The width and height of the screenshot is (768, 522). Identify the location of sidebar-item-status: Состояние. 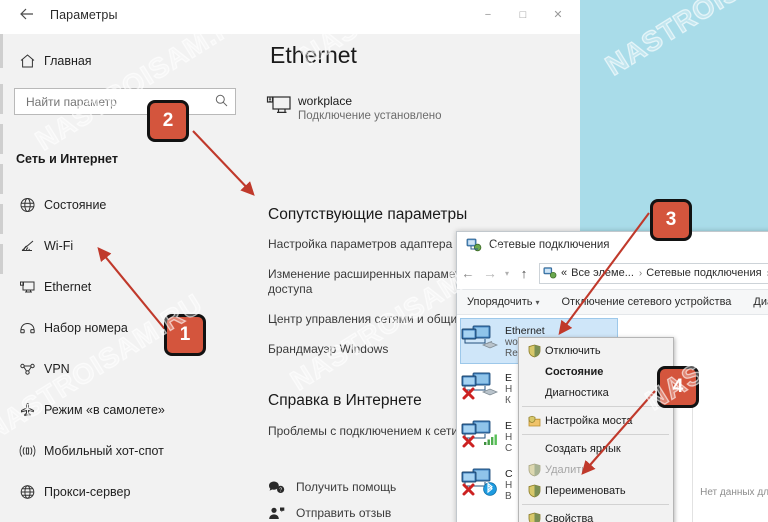
(129, 205).